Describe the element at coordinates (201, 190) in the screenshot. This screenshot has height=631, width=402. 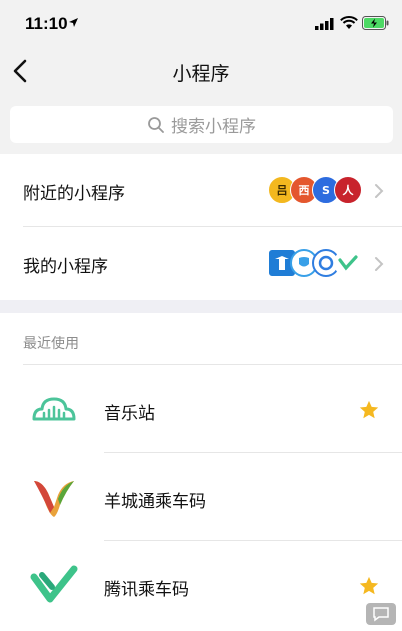
I see `nearby-mini-programs-row: 附近的小程序 吕 西 S 人` at that location.